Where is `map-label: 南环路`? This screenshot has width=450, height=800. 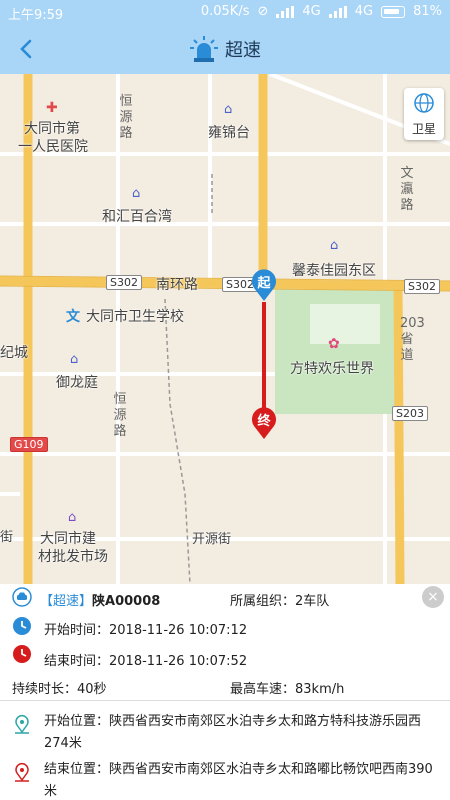
map-label: 南环路 is located at coordinates (177, 285).